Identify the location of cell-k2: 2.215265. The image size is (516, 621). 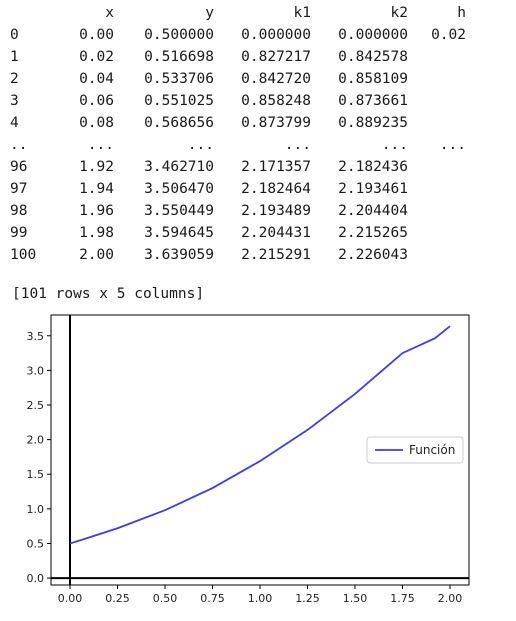
(373, 233).